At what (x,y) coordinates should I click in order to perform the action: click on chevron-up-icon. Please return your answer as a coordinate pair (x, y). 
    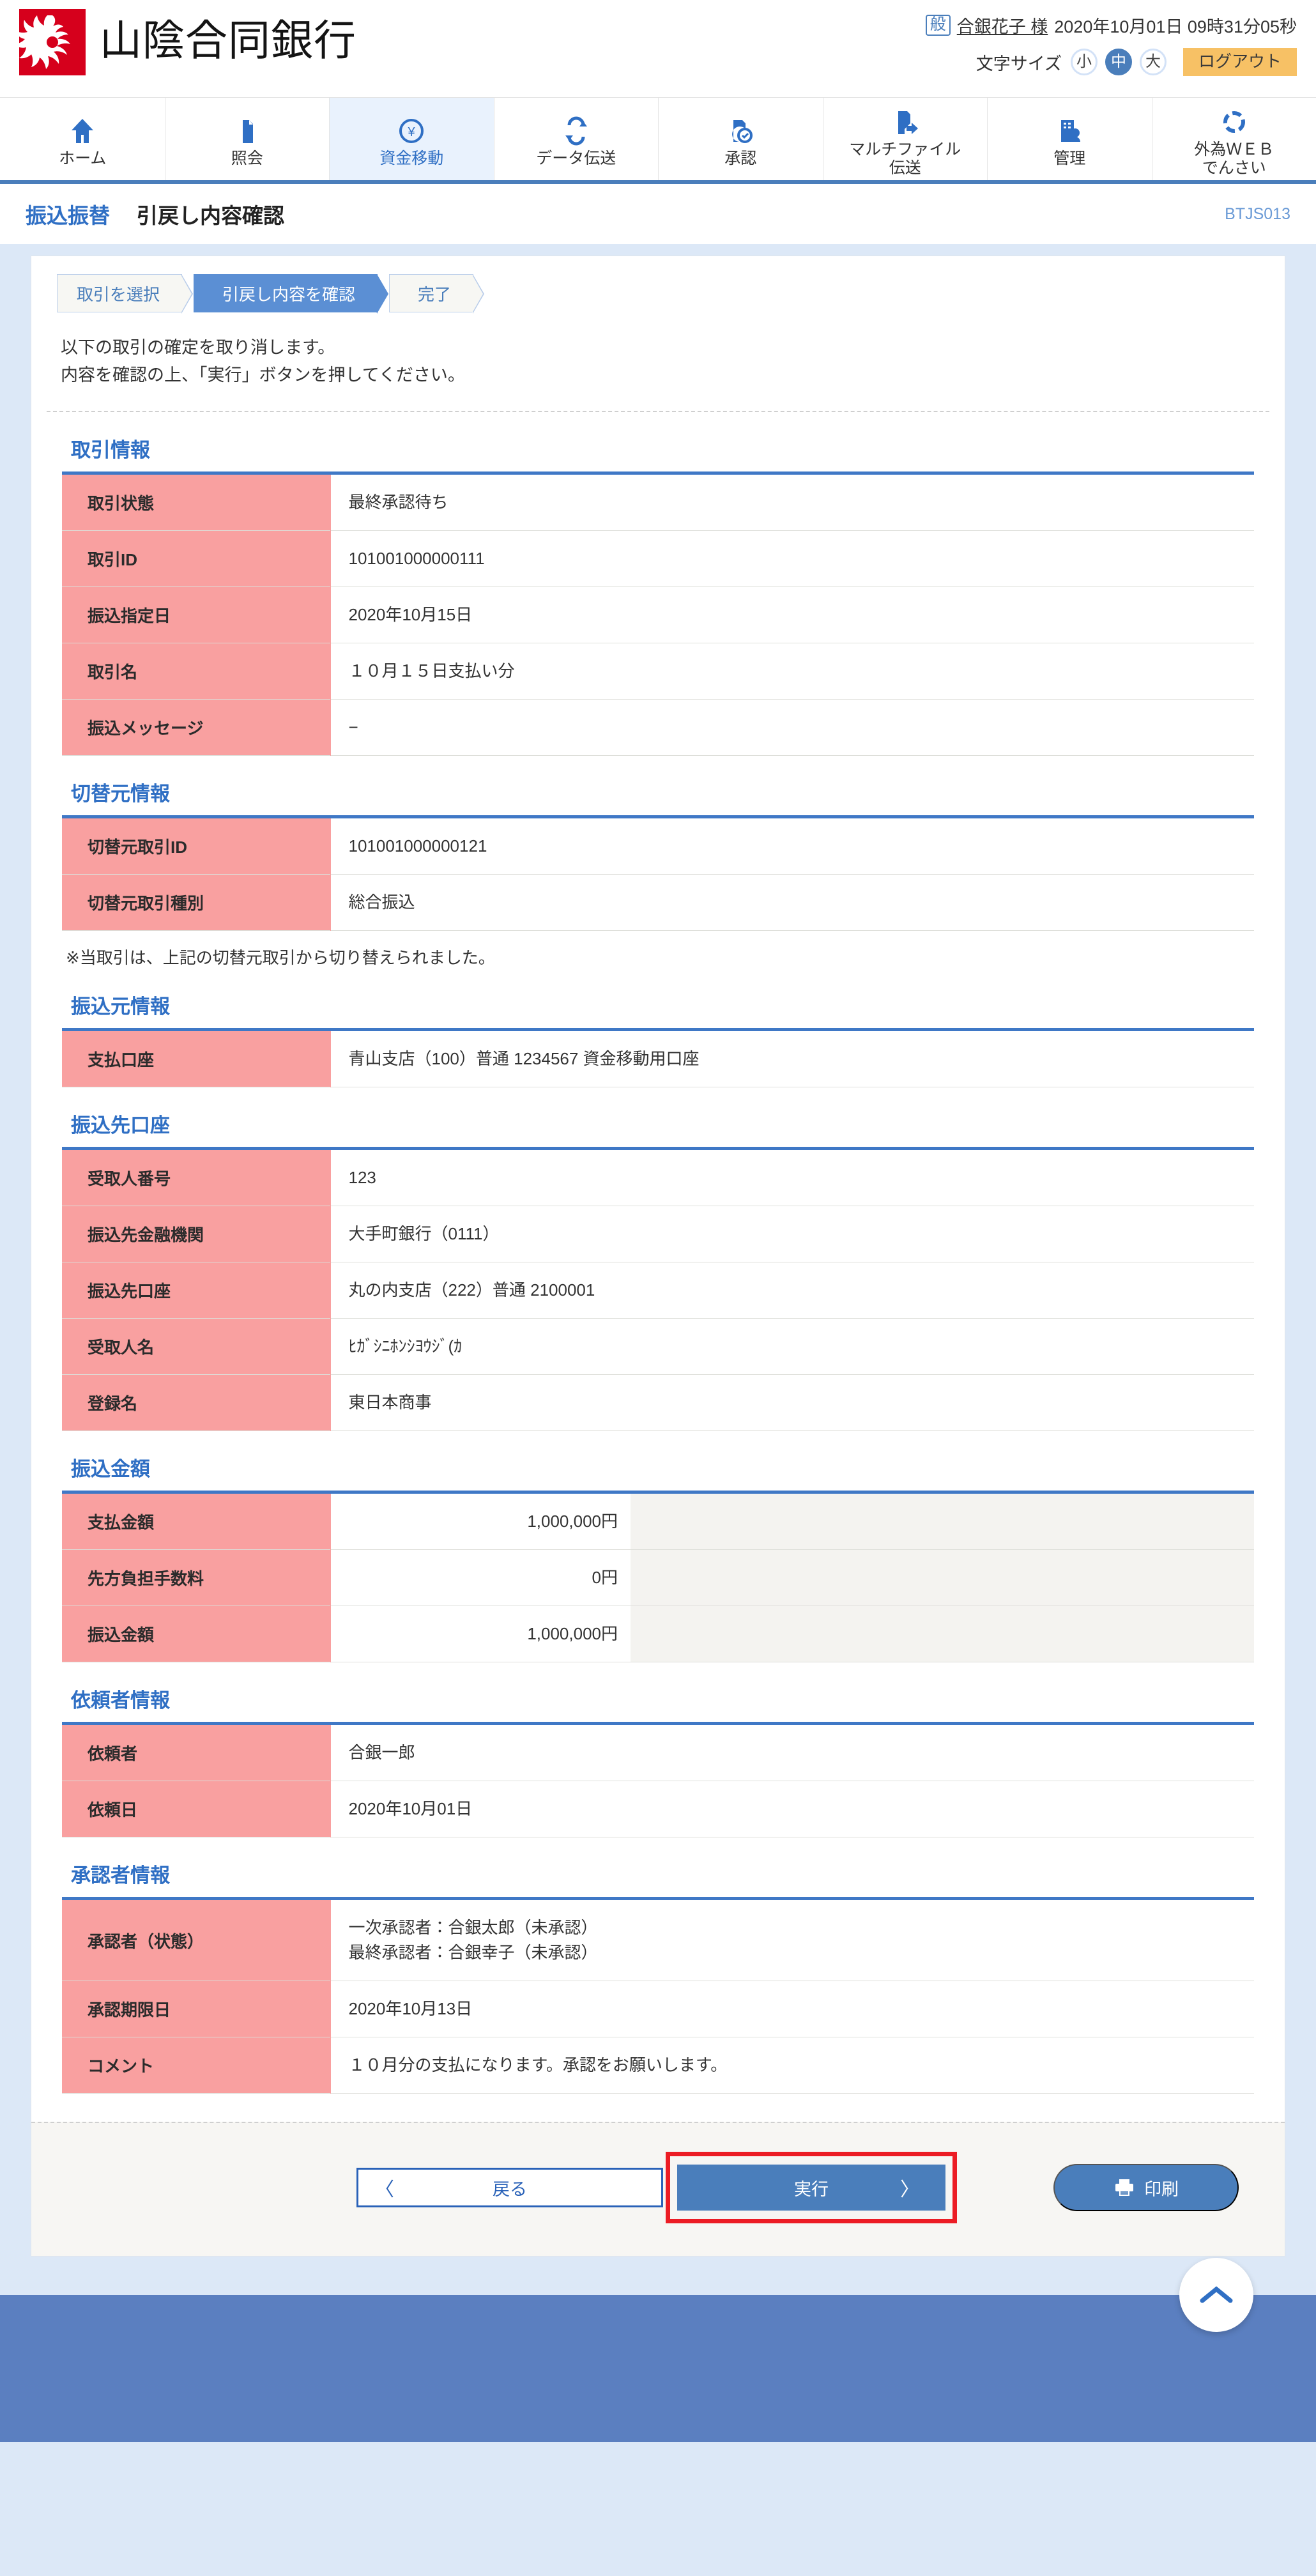
    Looking at the image, I should click on (1216, 2295).